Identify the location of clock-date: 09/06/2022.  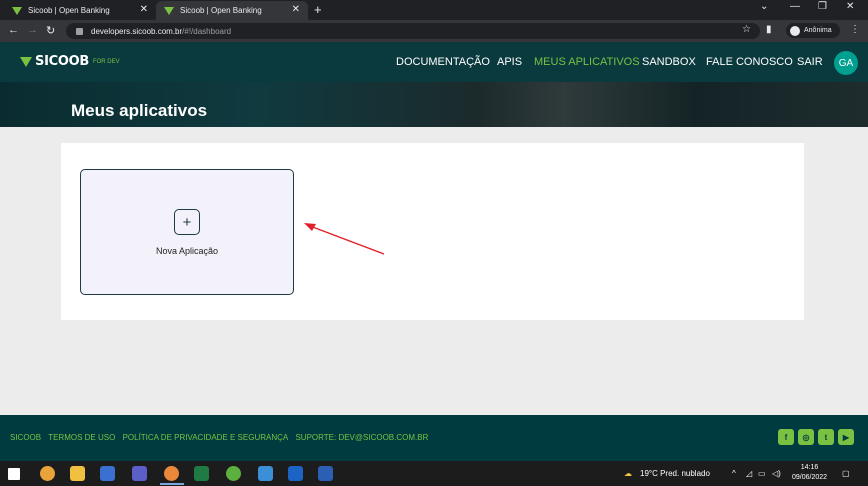
(810, 477).